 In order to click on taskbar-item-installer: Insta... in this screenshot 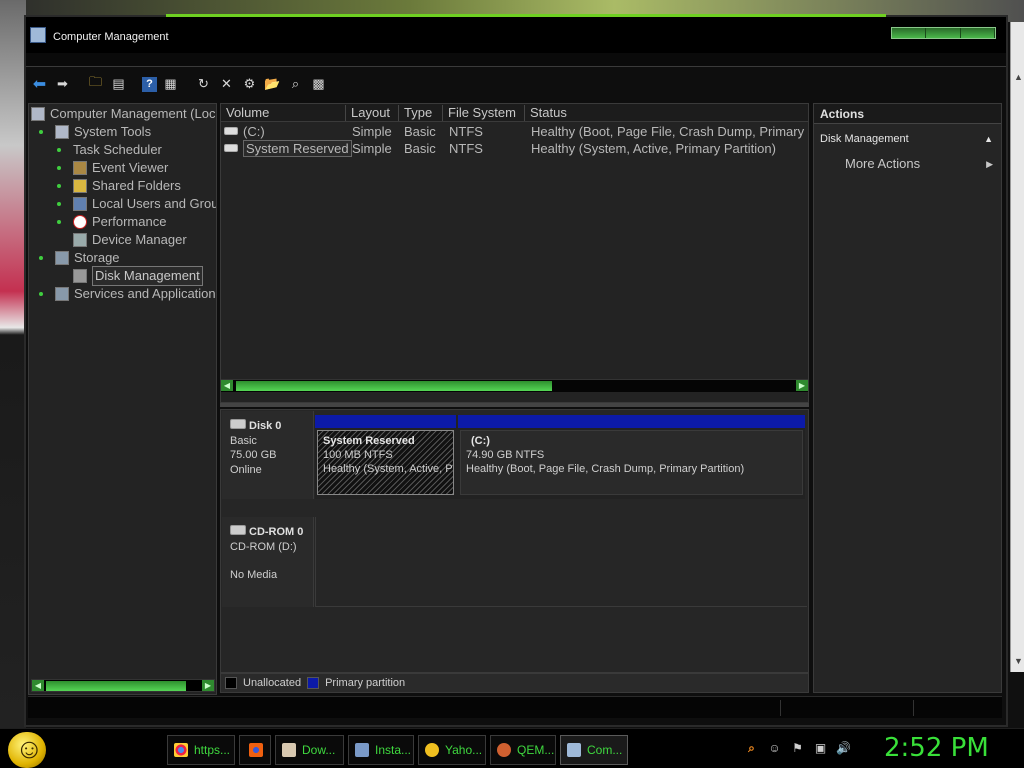, I will do `click(381, 750)`.